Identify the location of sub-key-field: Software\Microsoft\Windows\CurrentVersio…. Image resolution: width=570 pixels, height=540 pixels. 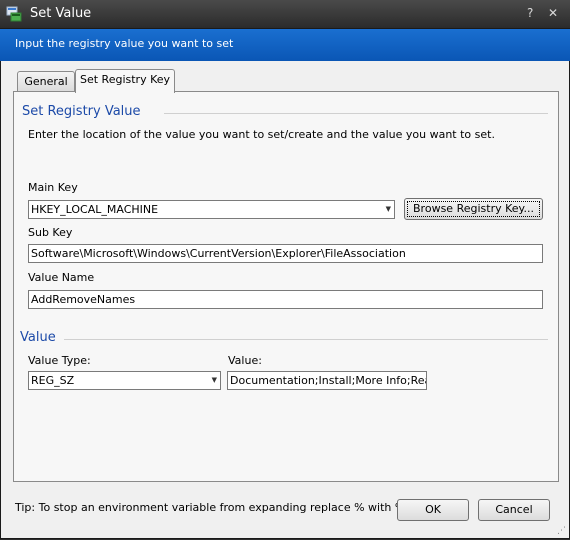
(285, 253).